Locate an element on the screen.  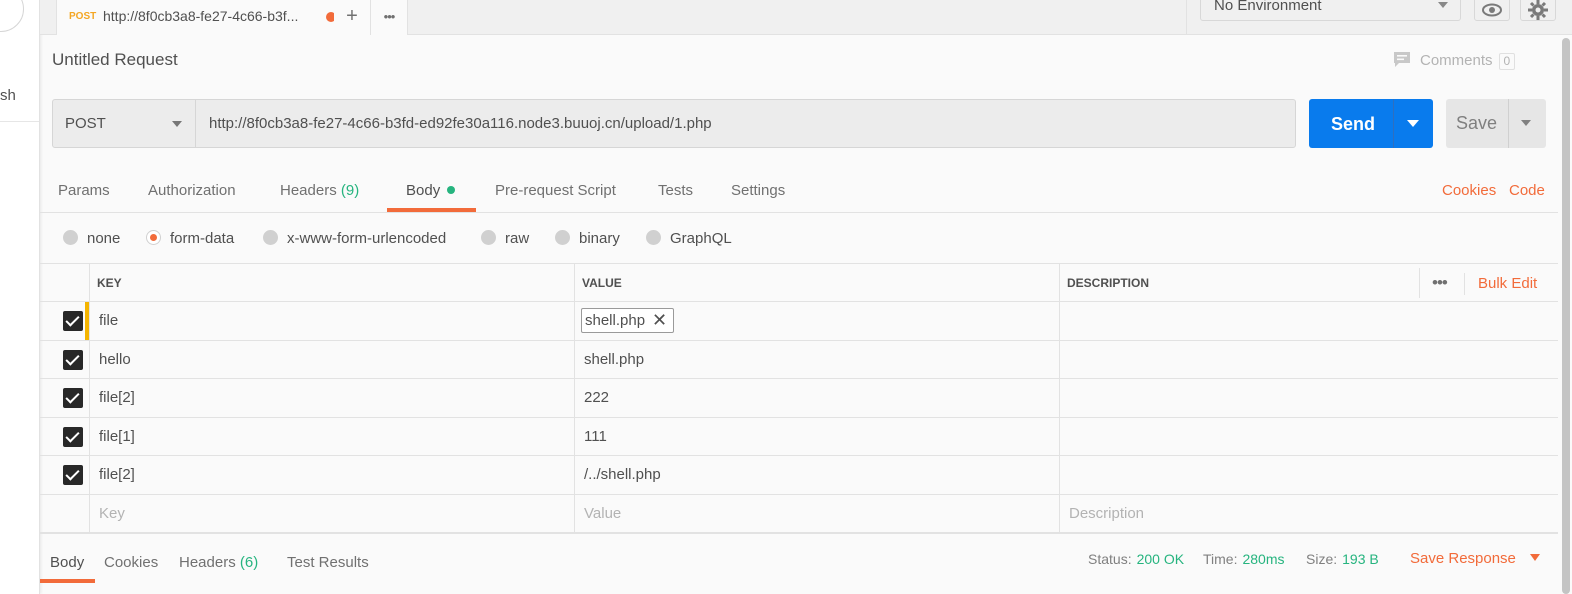
tab-body-label: Body is located at coordinates (423, 190).